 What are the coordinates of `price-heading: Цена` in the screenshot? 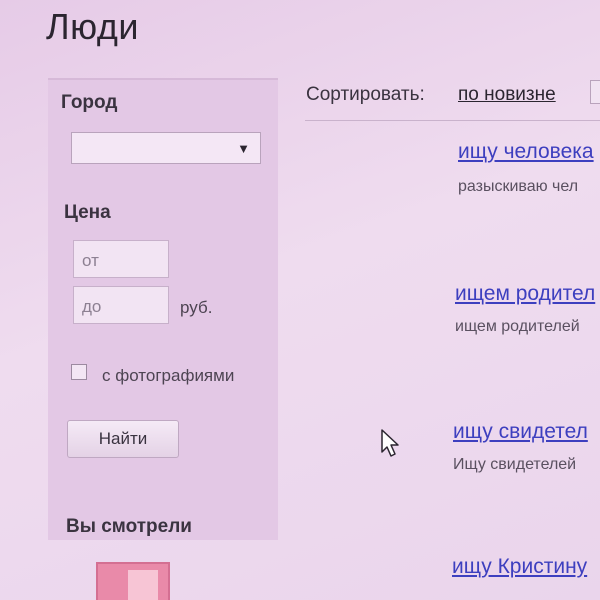 It's located at (87, 212).